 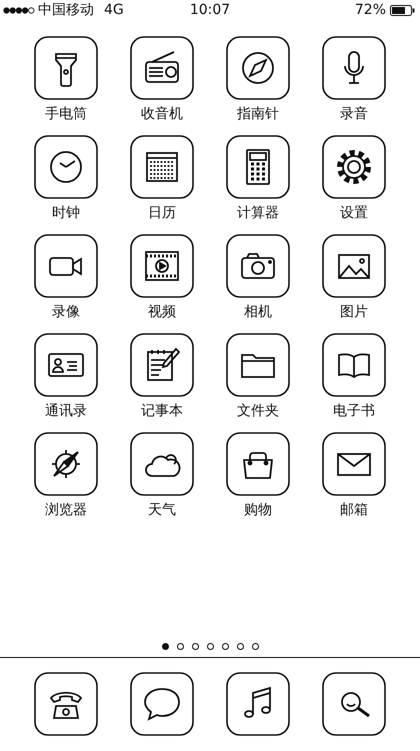 What do you see at coordinates (354, 266) in the screenshot?
I see `image-icon` at bounding box center [354, 266].